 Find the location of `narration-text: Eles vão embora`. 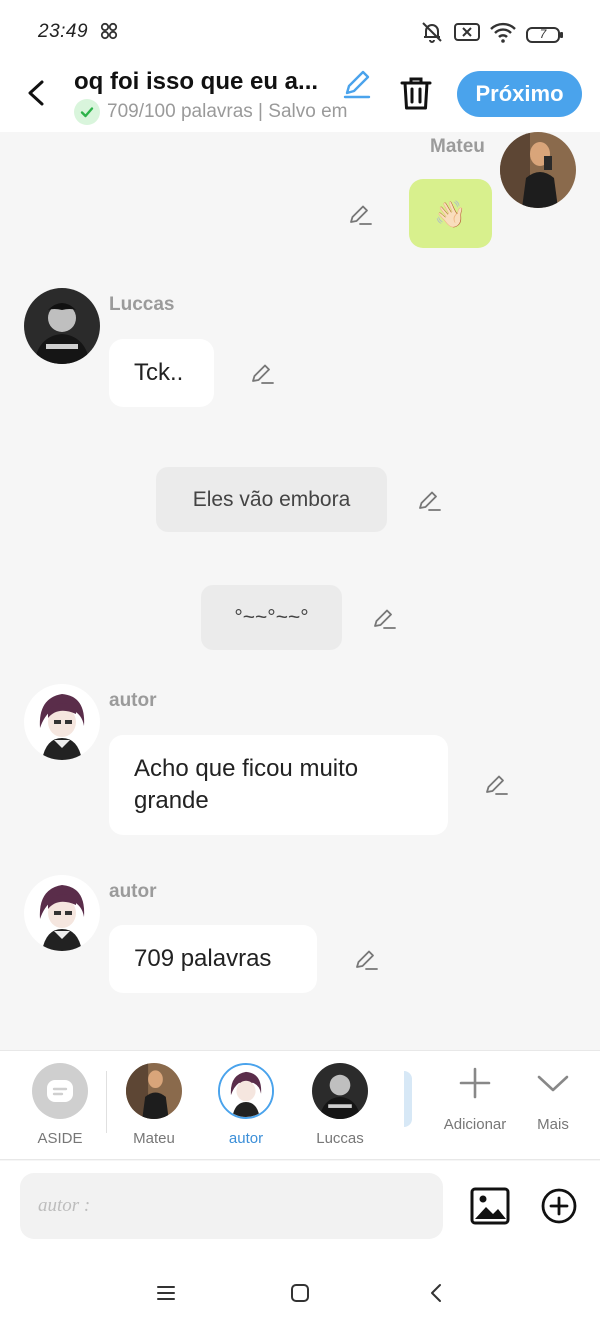

narration-text: Eles vão embora is located at coordinates (271, 499).